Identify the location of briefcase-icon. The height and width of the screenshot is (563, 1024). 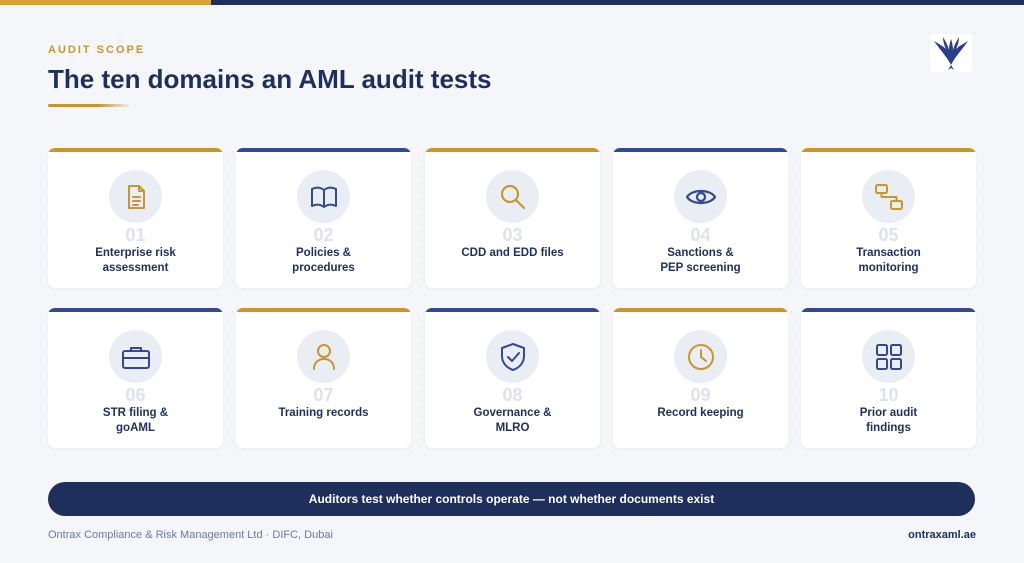
(135, 357).